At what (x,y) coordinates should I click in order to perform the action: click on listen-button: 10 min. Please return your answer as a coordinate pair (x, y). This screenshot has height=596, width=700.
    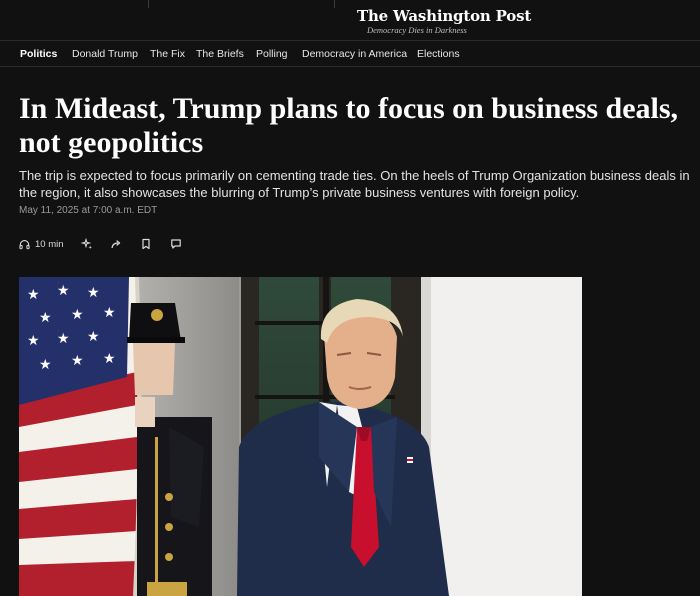
    Looking at the image, I should click on (41, 244).